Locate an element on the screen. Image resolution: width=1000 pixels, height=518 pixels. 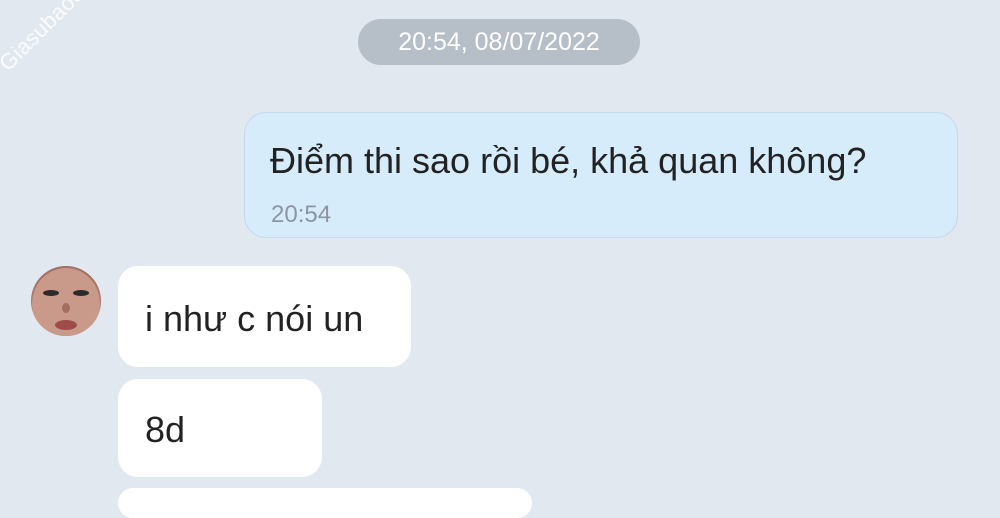
timestamp-pill: 20:54, 08/07/2022 is located at coordinates (499, 42).